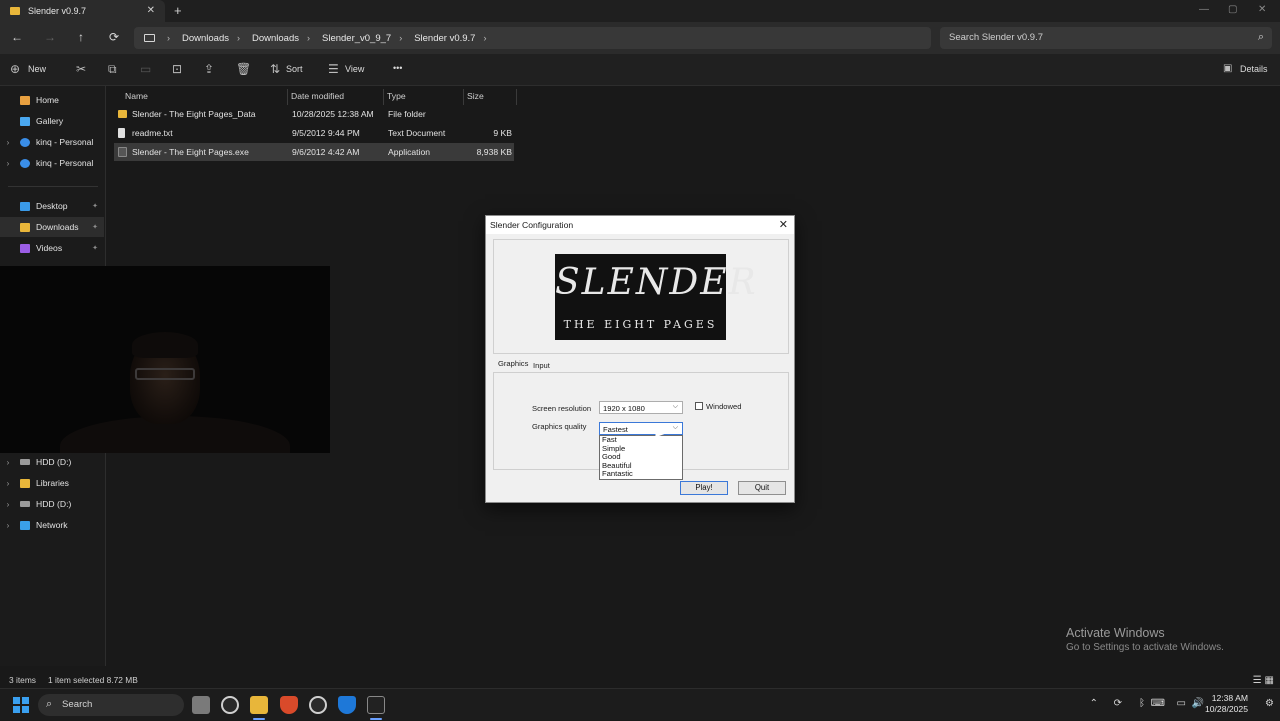  Describe the element at coordinates (52, 504) in the screenshot. I see `sidebar-item-hdd-2: › HDD (D:)` at that location.